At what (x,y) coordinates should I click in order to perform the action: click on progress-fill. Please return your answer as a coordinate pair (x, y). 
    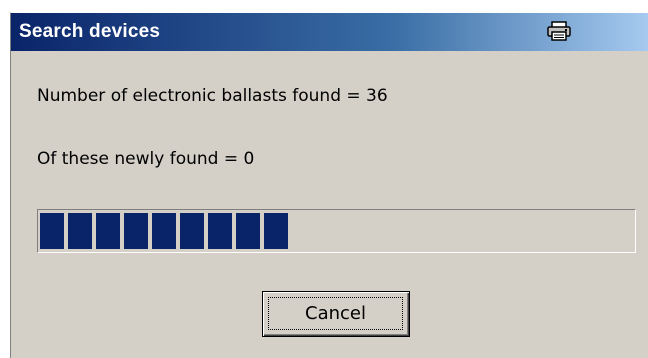
    Looking at the image, I should click on (164, 231).